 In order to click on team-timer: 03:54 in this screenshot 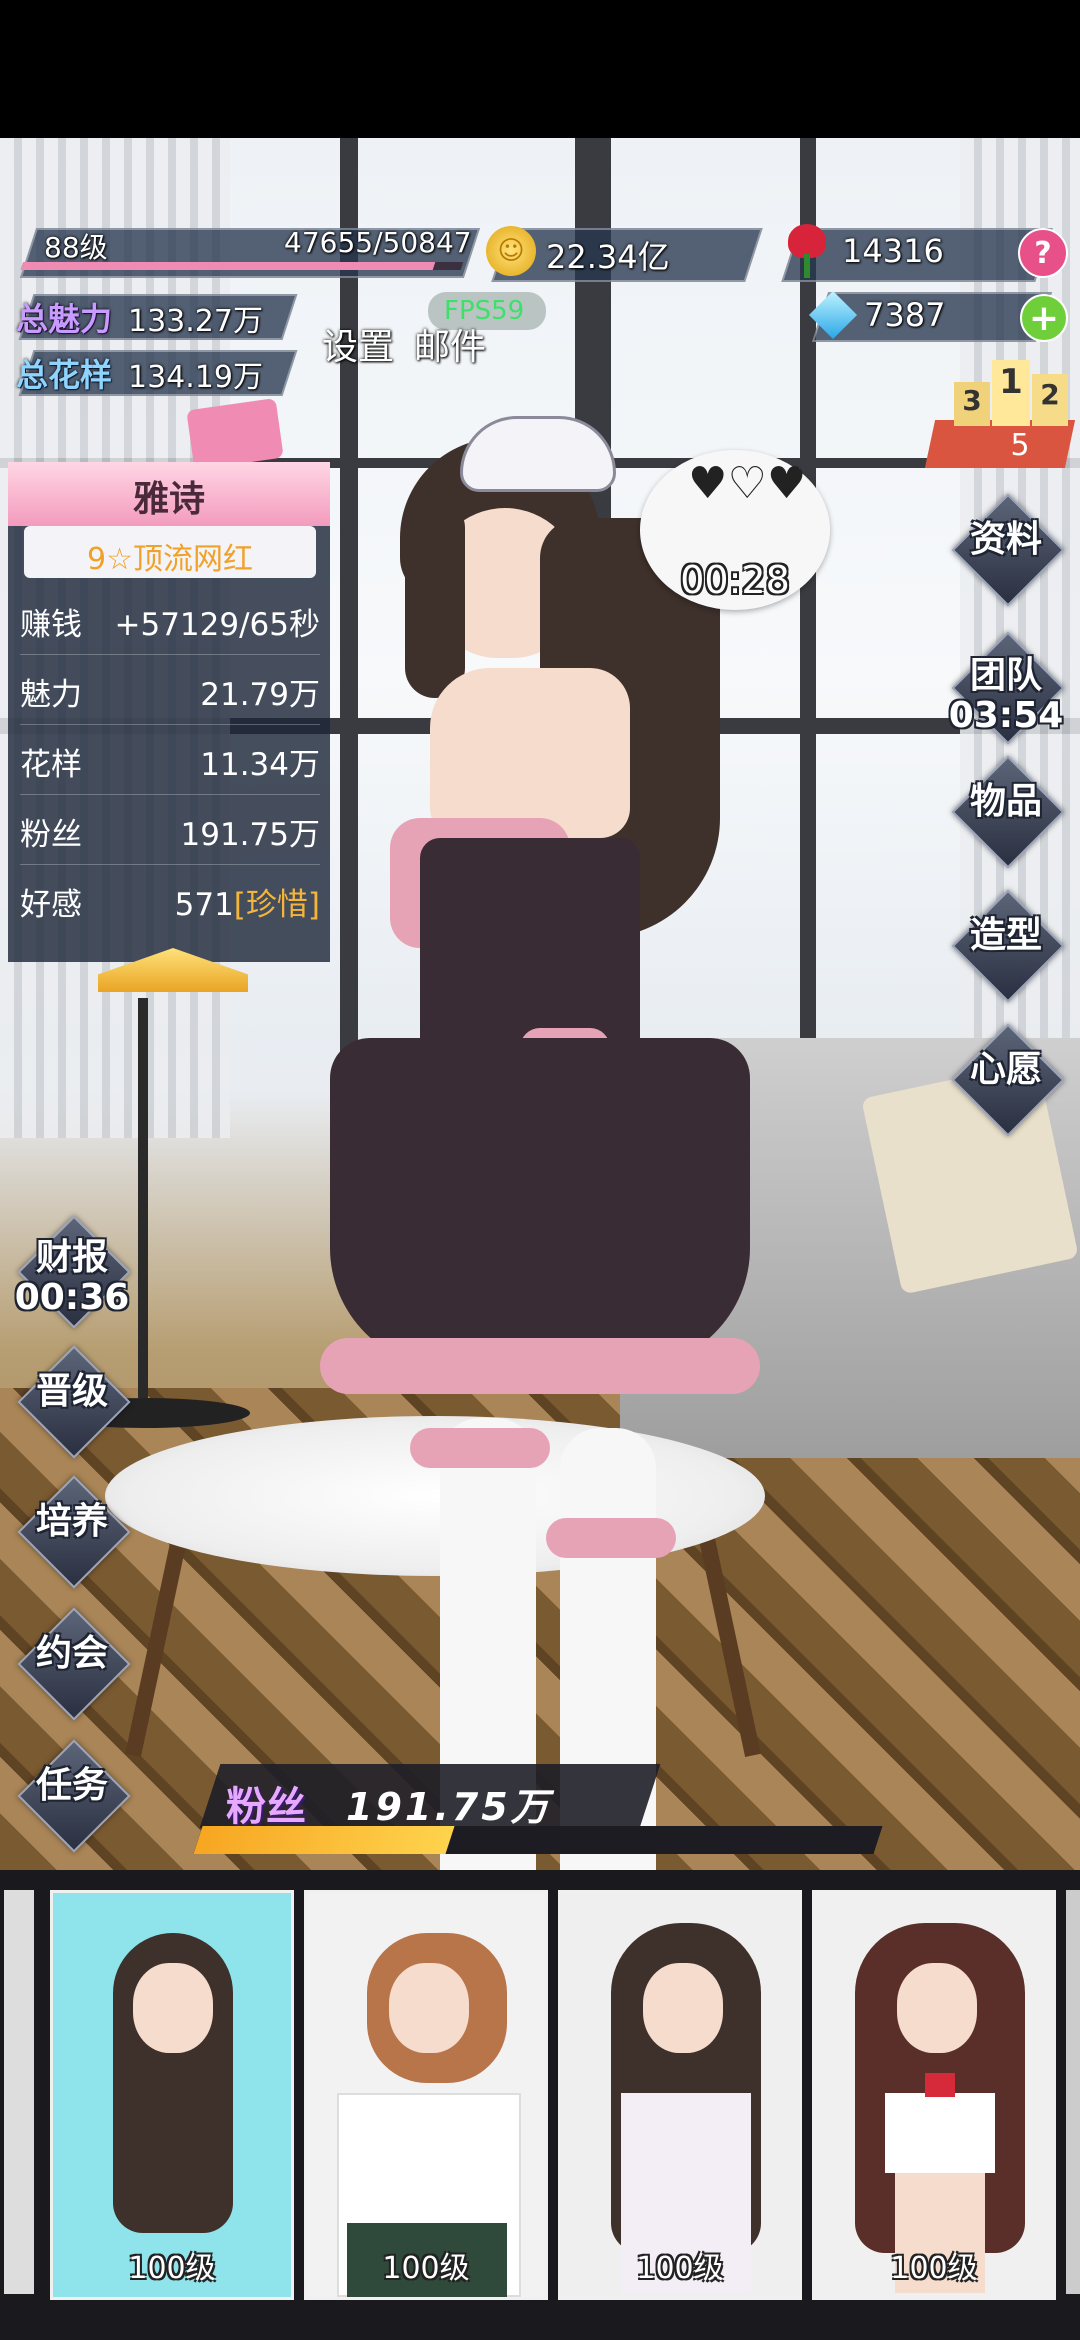, I will do `click(1006, 715)`.